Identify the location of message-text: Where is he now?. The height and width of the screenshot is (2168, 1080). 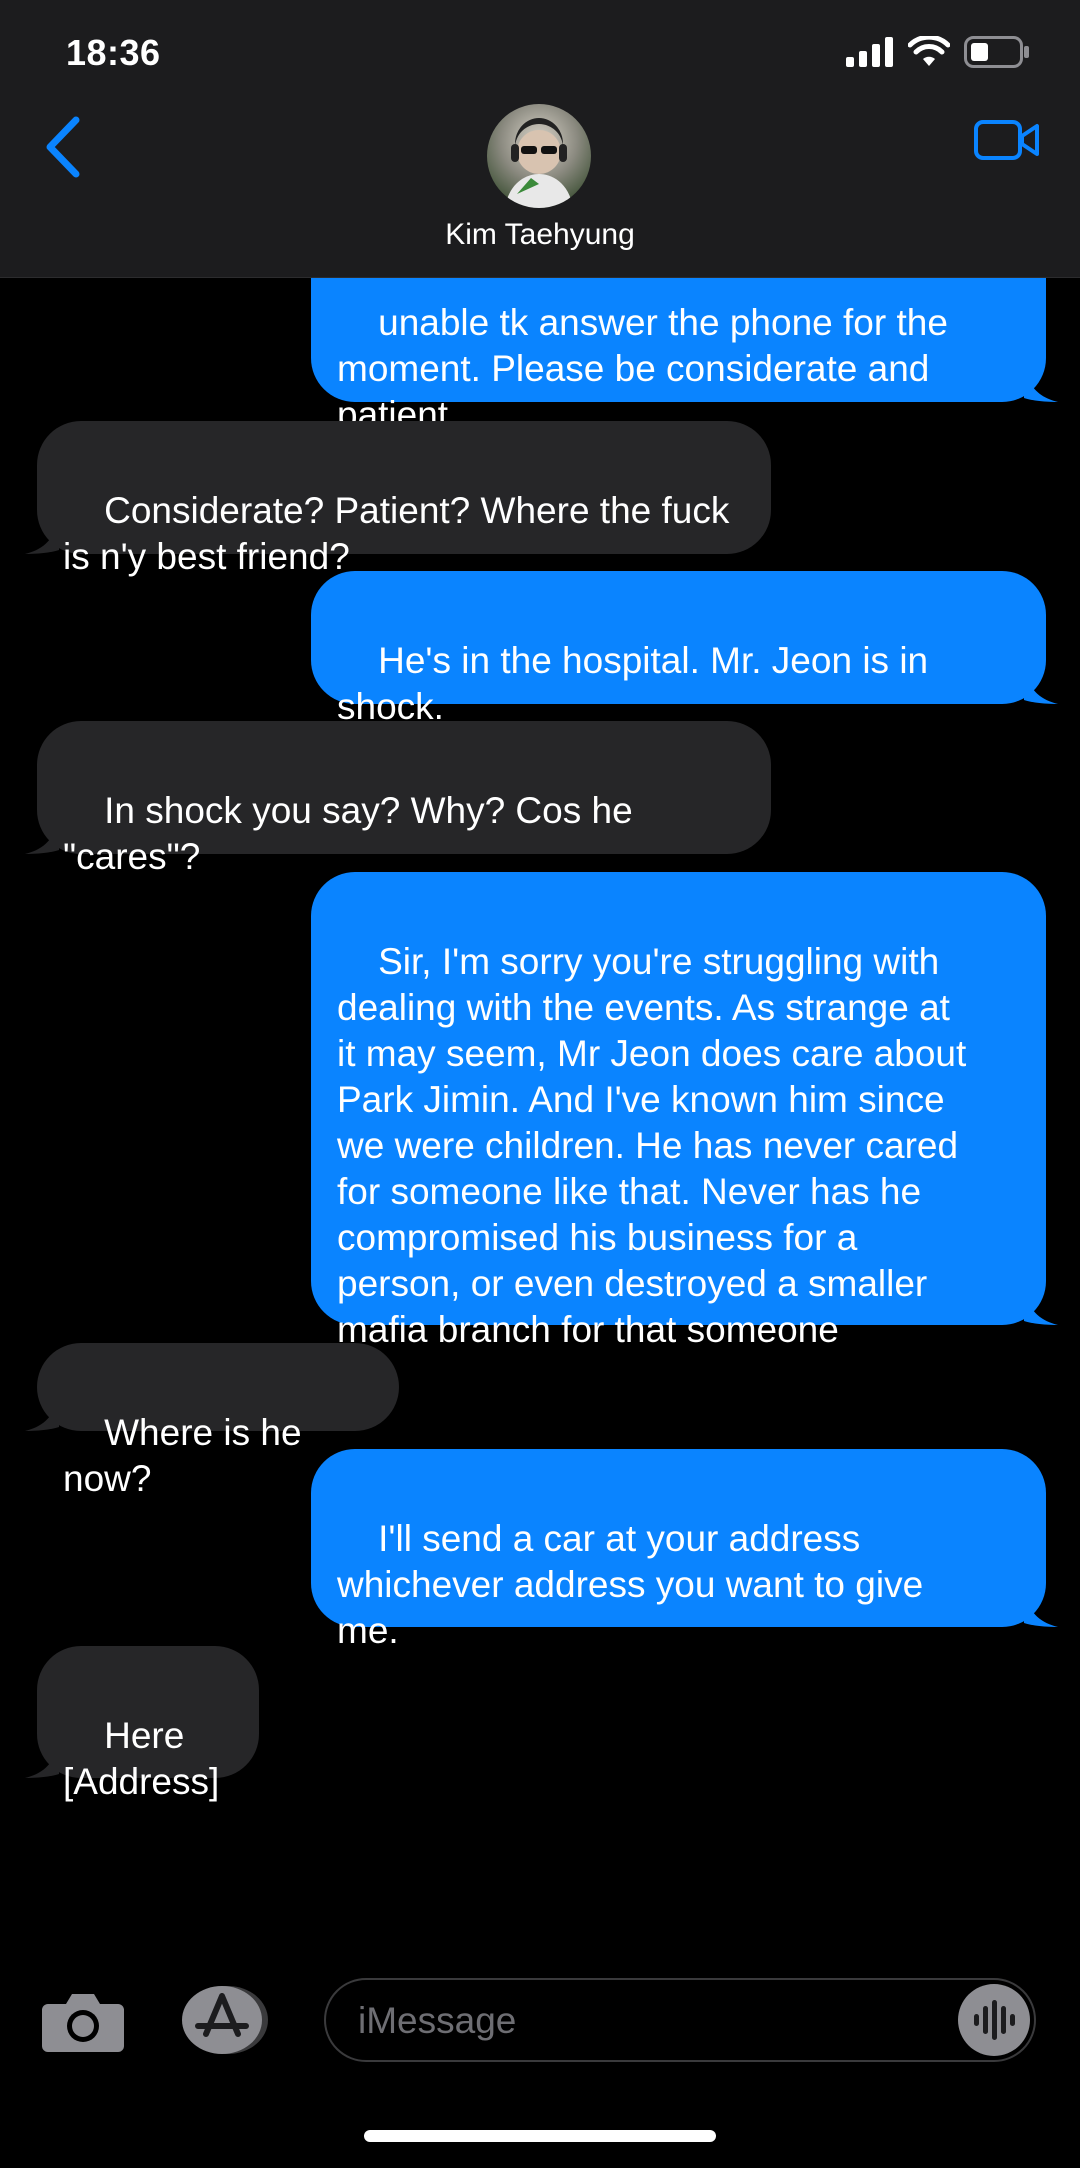
(187, 1455).